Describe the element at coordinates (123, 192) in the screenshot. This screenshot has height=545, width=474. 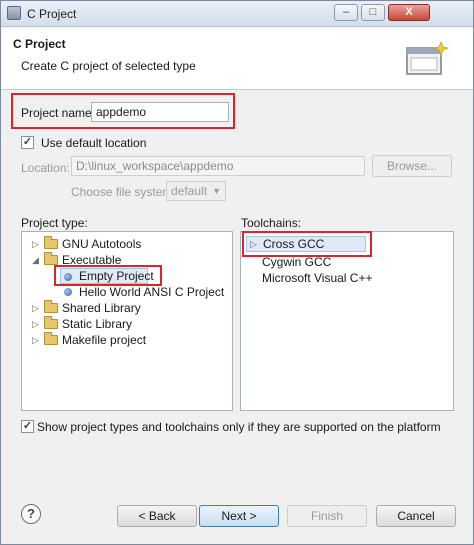
I see `filesystem-label: Choose file system:` at that location.